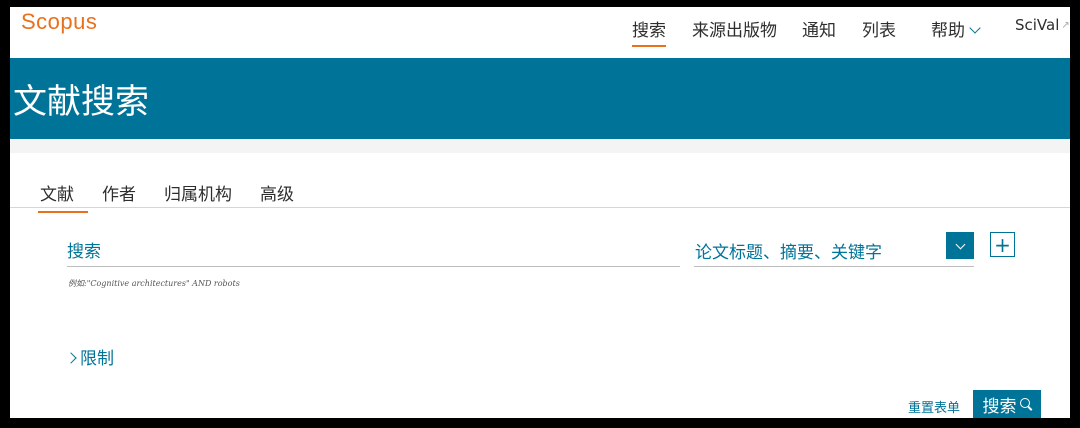 This screenshot has width=1080, height=428. What do you see at coordinates (277, 192) in the screenshot?
I see `tab-advanced: 高级` at bounding box center [277, 192].